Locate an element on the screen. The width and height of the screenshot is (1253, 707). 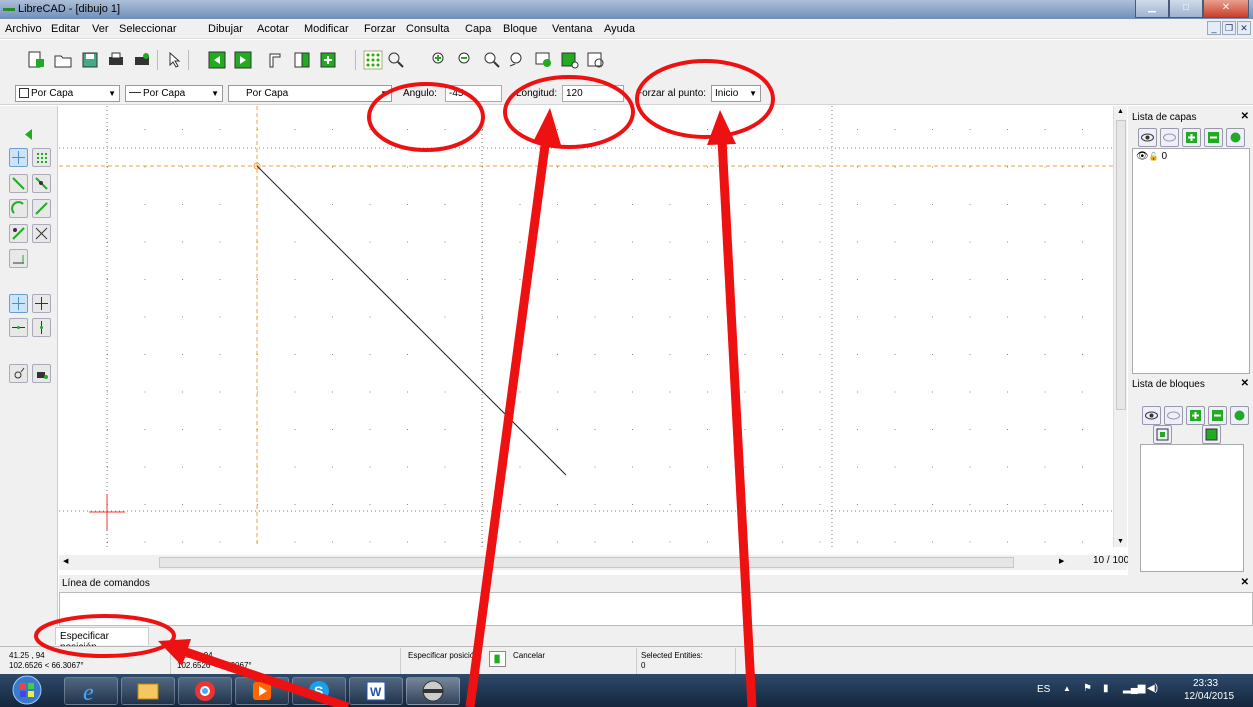
block-show-all-icon is located at coordinates (1151, 415).